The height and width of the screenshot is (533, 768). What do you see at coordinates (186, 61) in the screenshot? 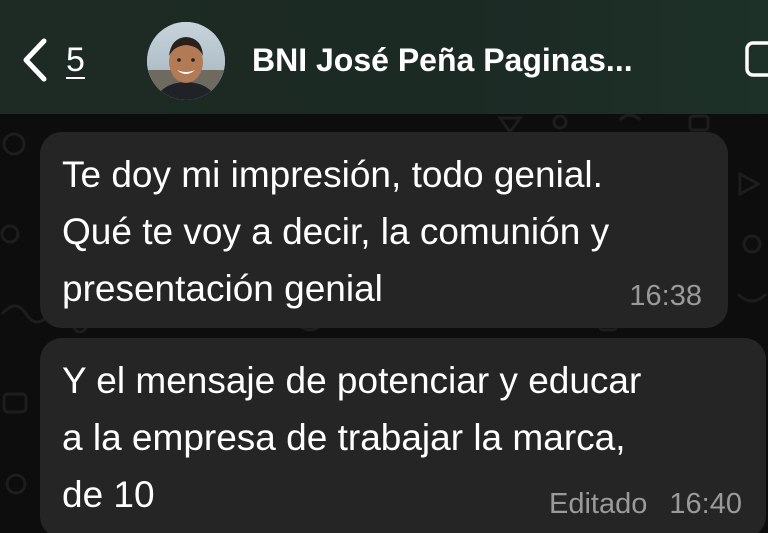
I see `contact-avatar` at bounding box center [186, 61].